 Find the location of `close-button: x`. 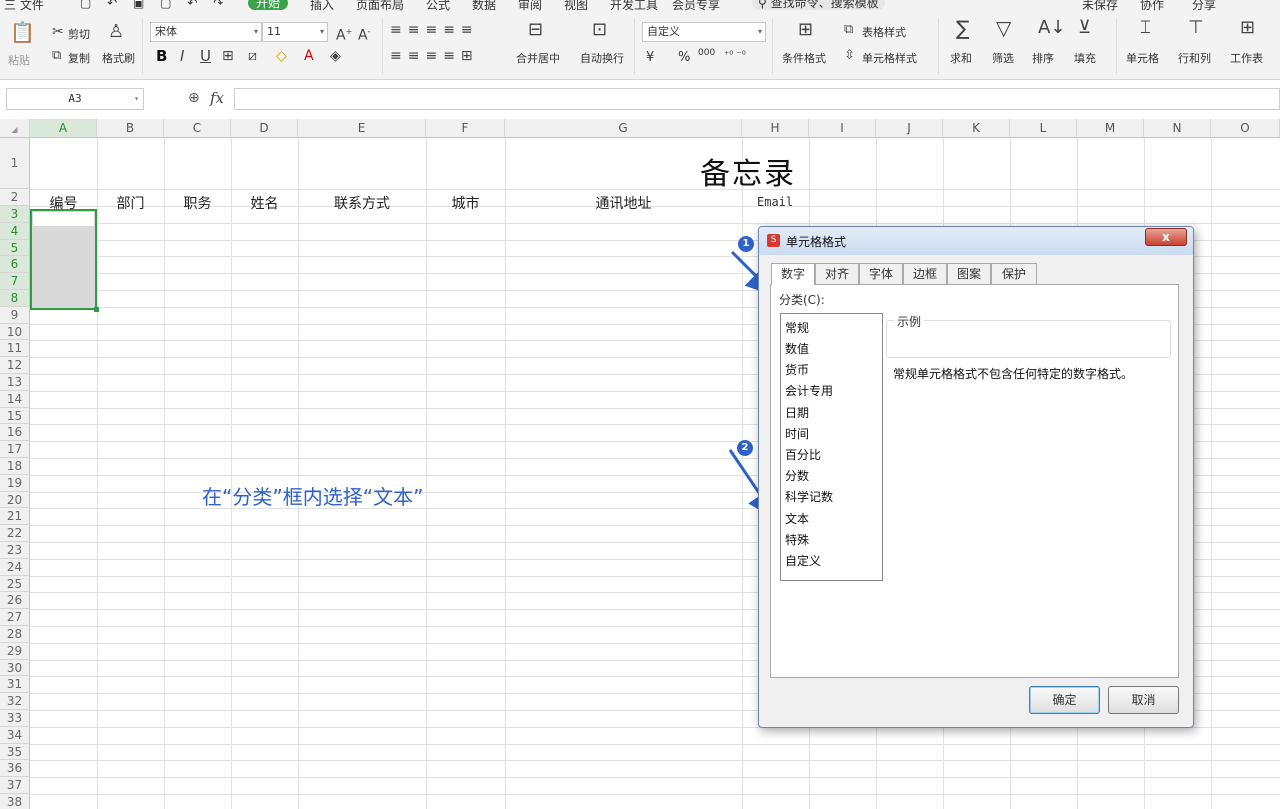

close-button: x is located at coordinates (1166, 237).